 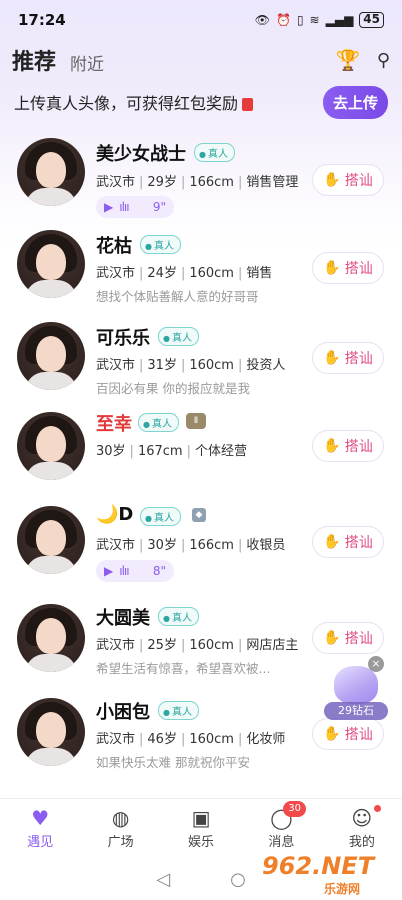 I want to click on user-info: 武汉市 | 31岁 | 160cm | 投资人, so click(x=191, y=365).